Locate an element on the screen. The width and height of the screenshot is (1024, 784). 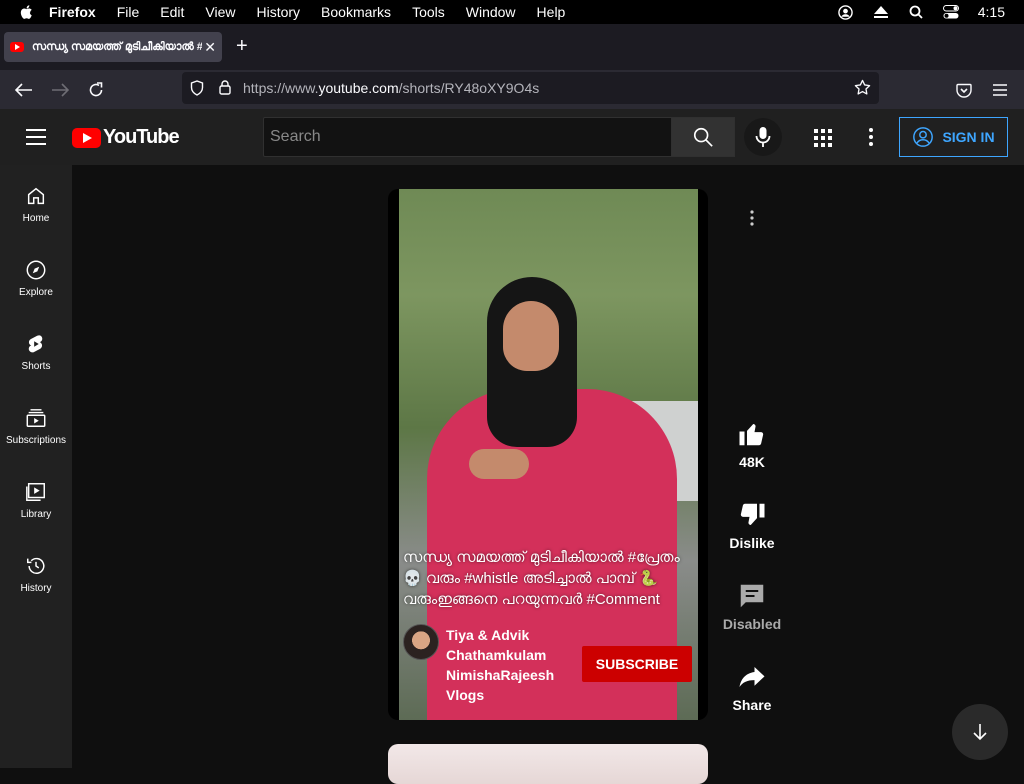
search-box is located at coordinates (467, 137).